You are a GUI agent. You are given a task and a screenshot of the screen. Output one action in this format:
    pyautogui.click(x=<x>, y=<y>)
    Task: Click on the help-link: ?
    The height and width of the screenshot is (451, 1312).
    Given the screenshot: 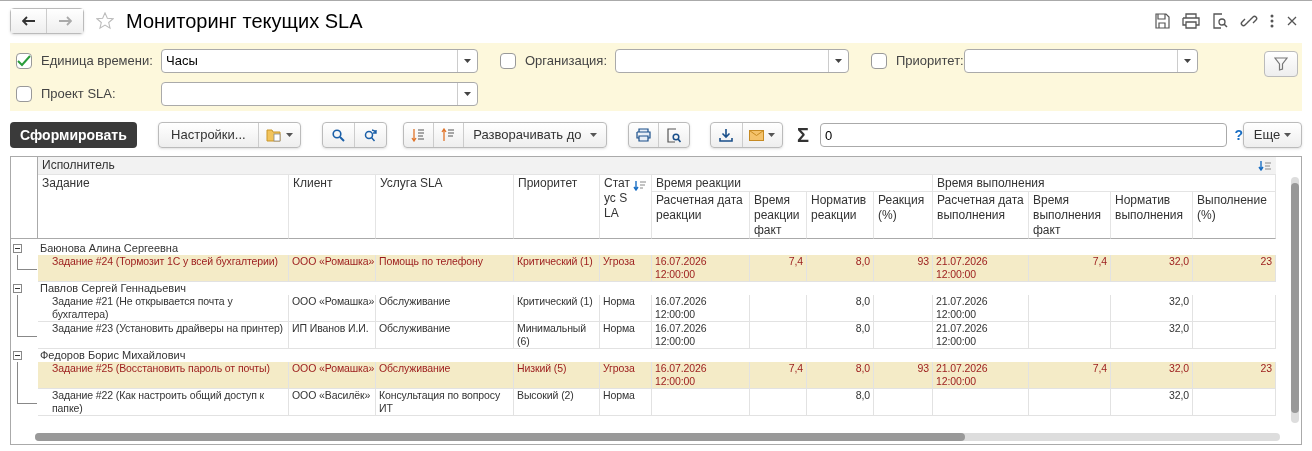 What is the action you would take?
    pyautogui.click(x=1239, y=135)
    